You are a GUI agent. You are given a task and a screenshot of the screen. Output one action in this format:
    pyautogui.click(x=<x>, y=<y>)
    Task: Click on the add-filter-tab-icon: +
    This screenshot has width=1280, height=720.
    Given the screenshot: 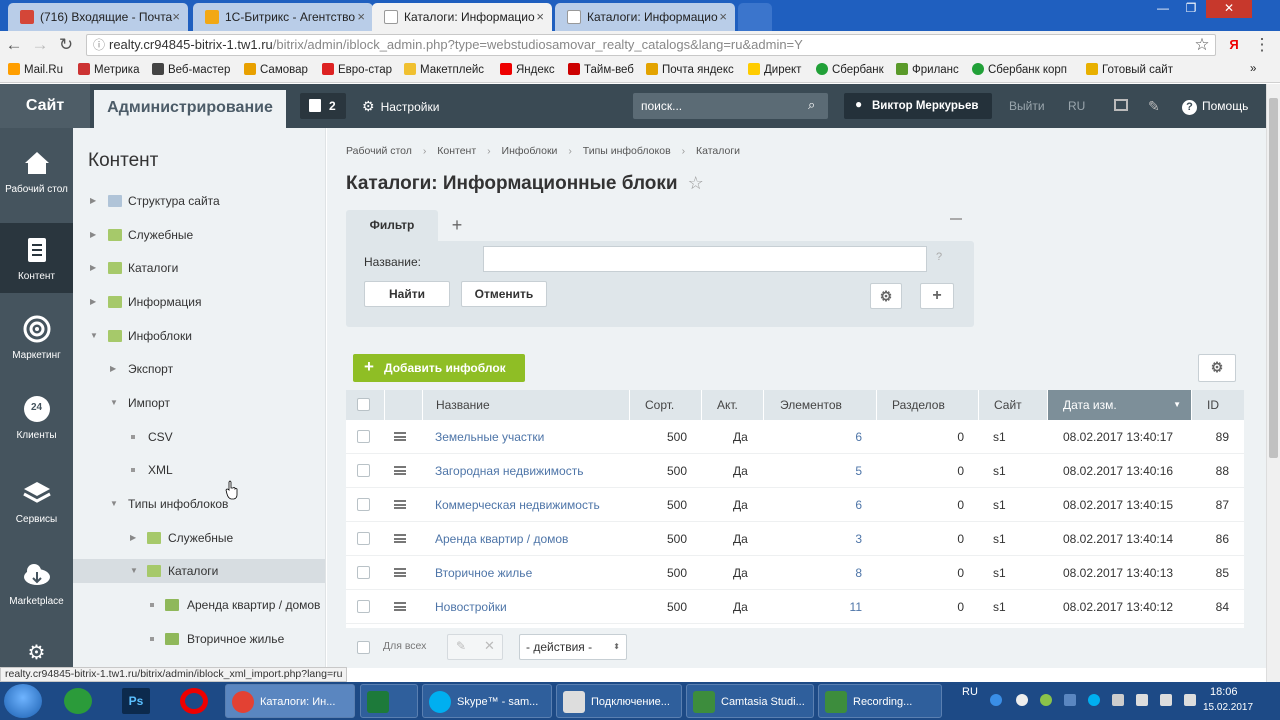 What is the action you would take?
    pyautogui.click(x=457, y=225)
    